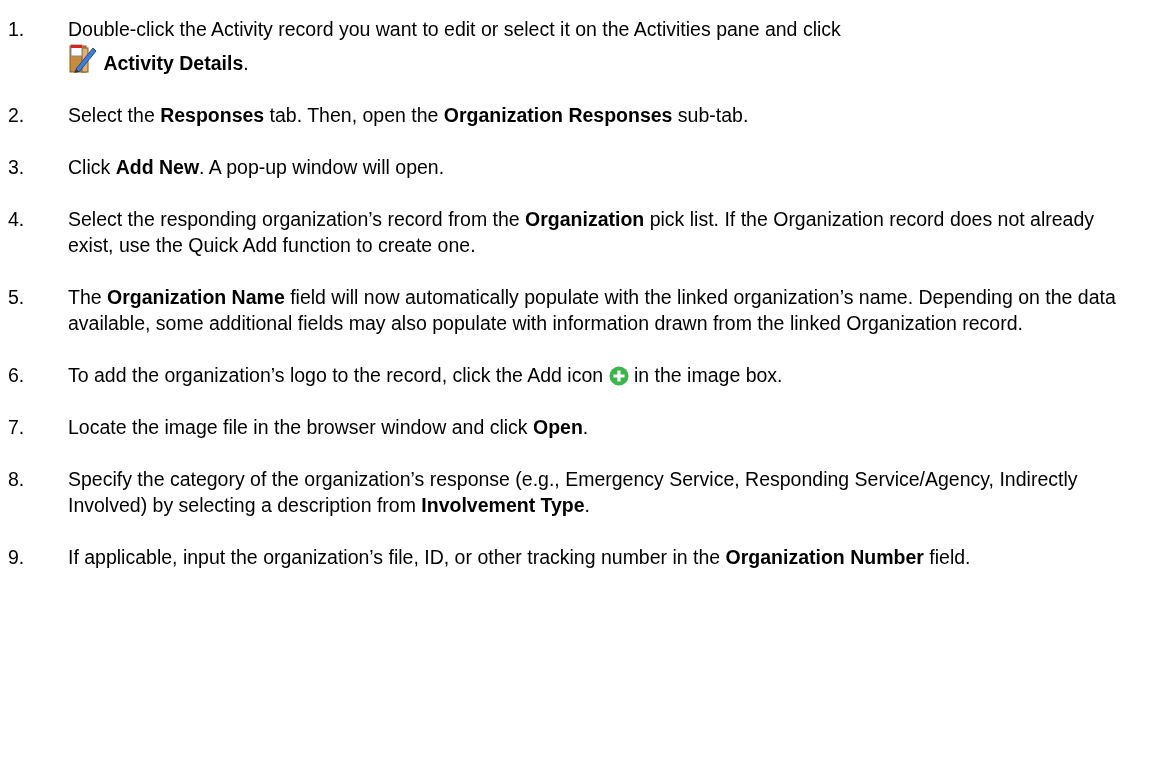 The image size is (1151, 774). I want to click on step-number: 6., so click(17, 375).